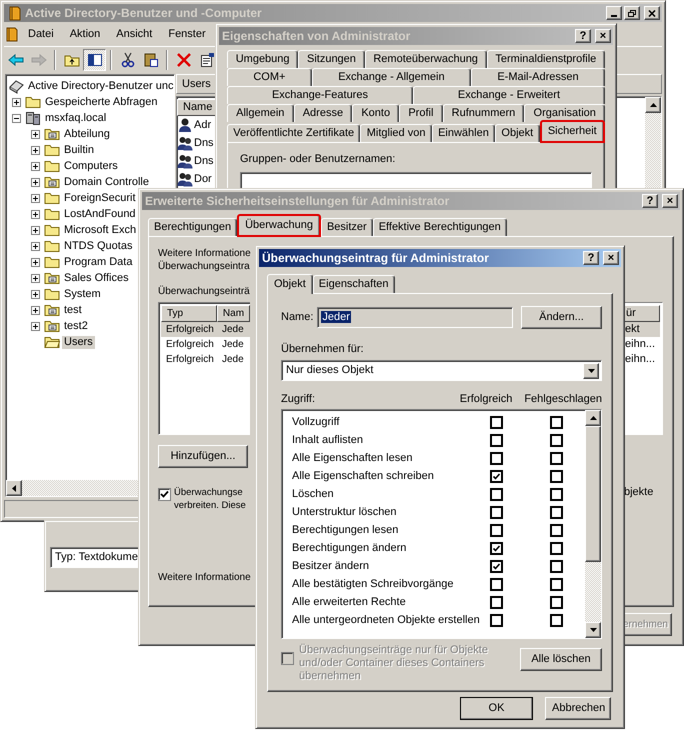 The height and width of the screenshot is (730, 684). Describe the element at coordinates (415, 317) in the screenshot. I see `name-field: Jeder` at that location.